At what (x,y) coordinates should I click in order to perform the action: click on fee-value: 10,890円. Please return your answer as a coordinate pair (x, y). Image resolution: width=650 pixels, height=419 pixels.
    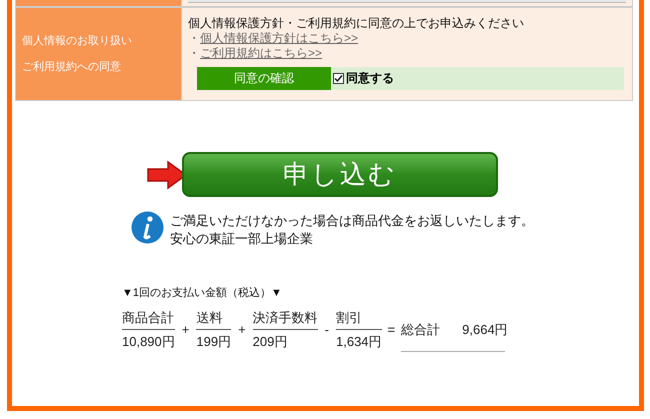
    Looking at the image, I should click on (148, 342).